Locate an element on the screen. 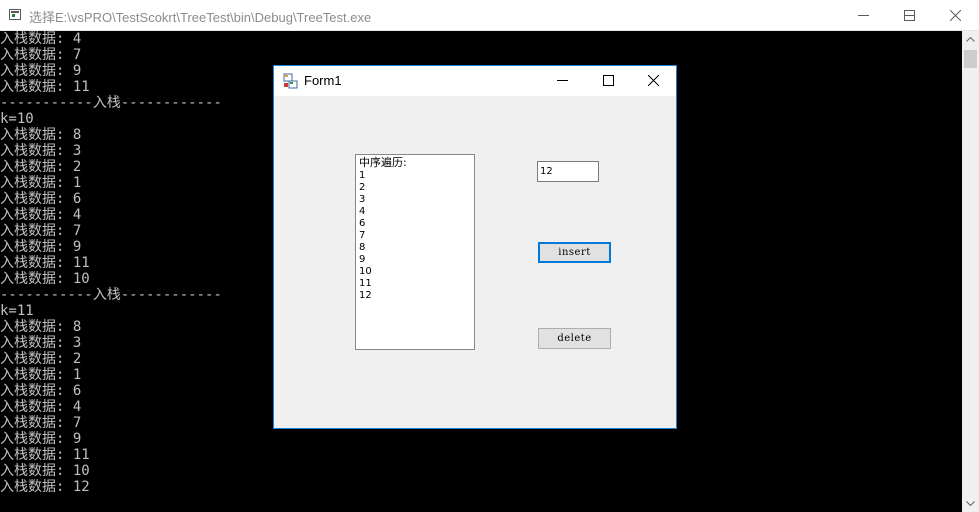 The height and width of the screenshot is (512, 979). value-input is located at coordinates (568, 171).